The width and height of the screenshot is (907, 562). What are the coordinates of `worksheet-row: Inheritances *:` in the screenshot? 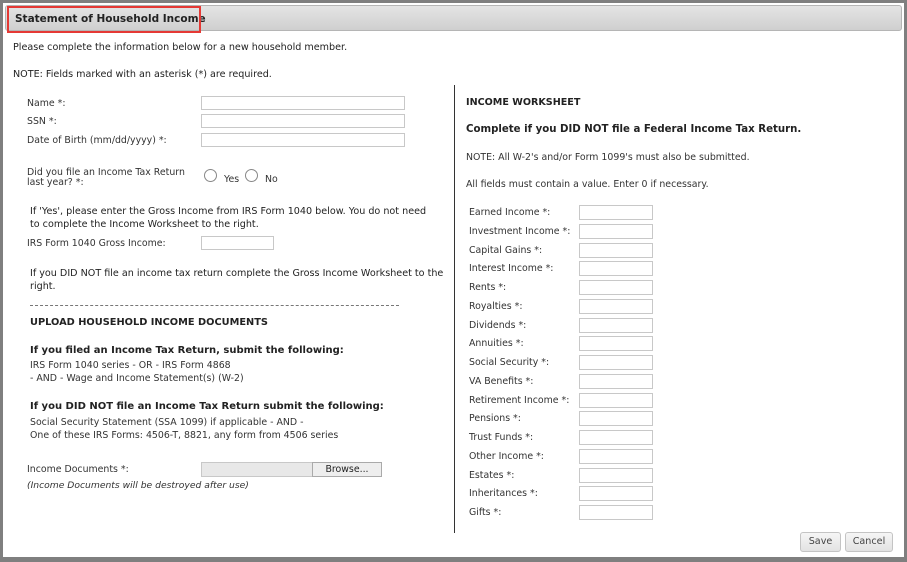 It's located at (564, 494).